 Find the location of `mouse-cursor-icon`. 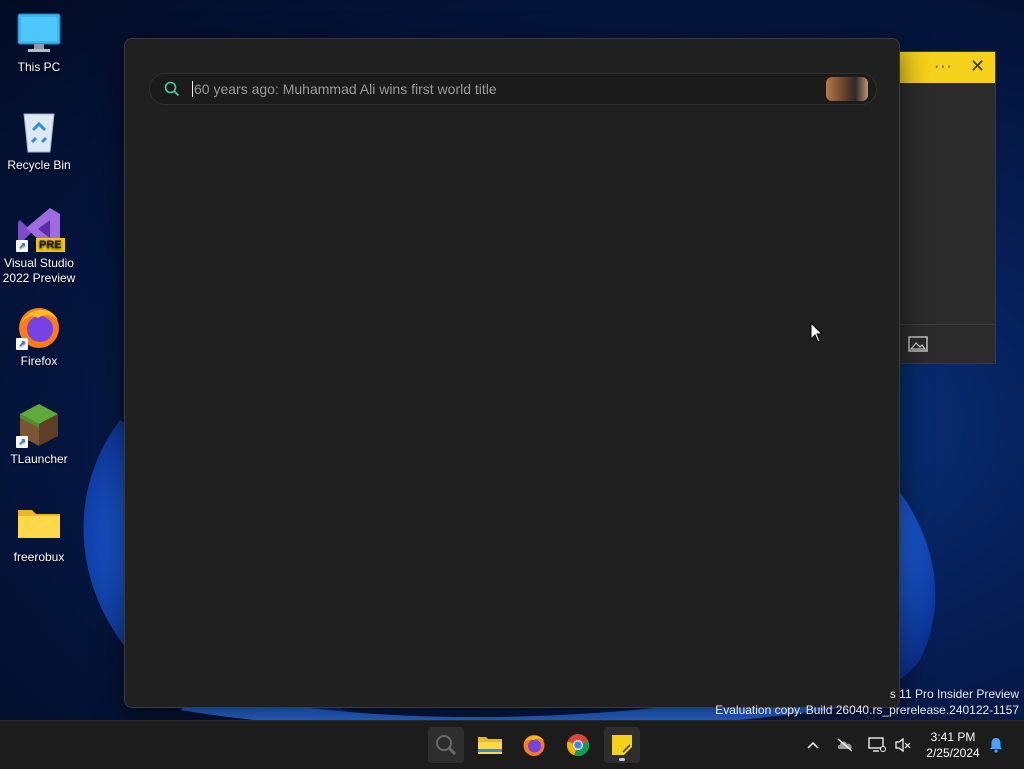

mouse-cursor-icon is located at coordinates (817, 332).